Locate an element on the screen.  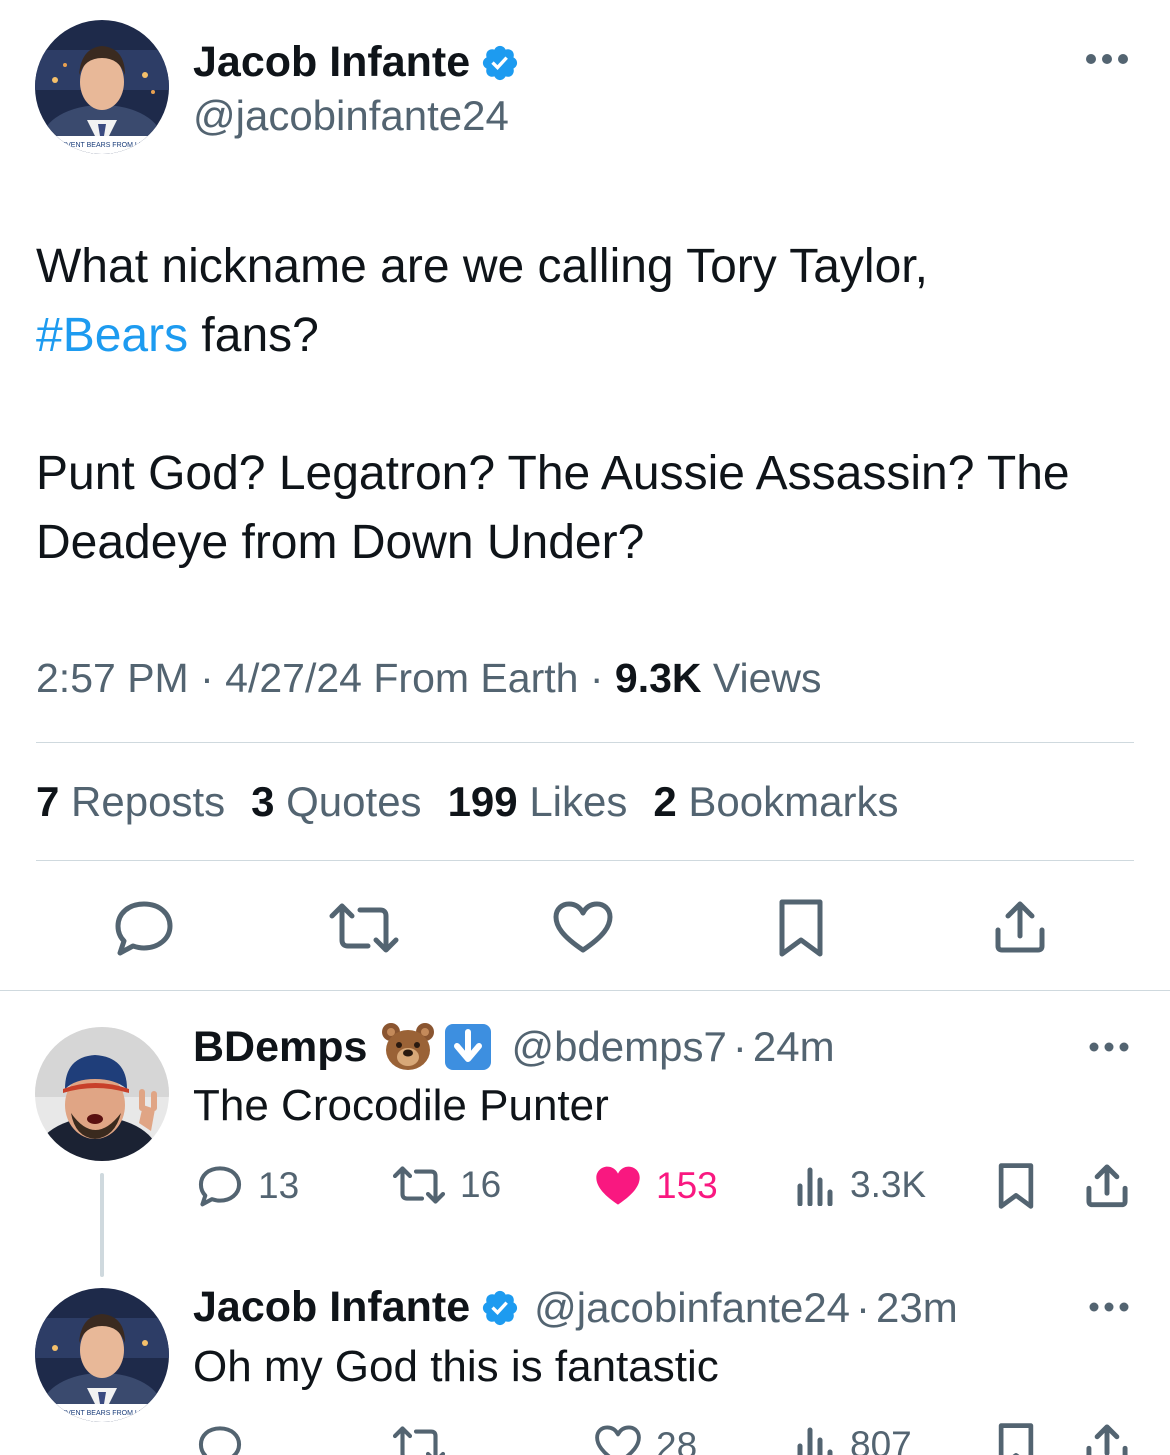
reposts-count: 7 is located at coordinates (48, 801).